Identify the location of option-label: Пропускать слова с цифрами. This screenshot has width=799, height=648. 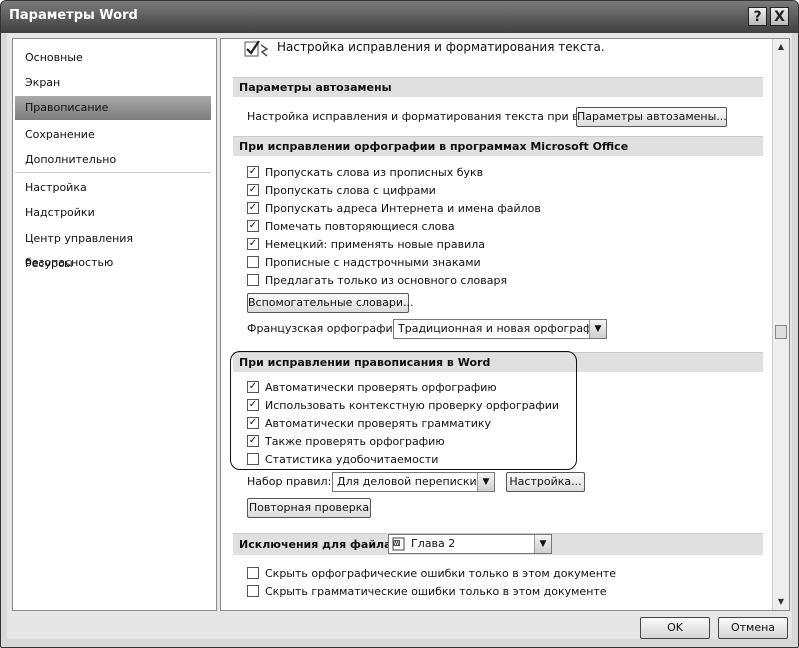
(350, 190).